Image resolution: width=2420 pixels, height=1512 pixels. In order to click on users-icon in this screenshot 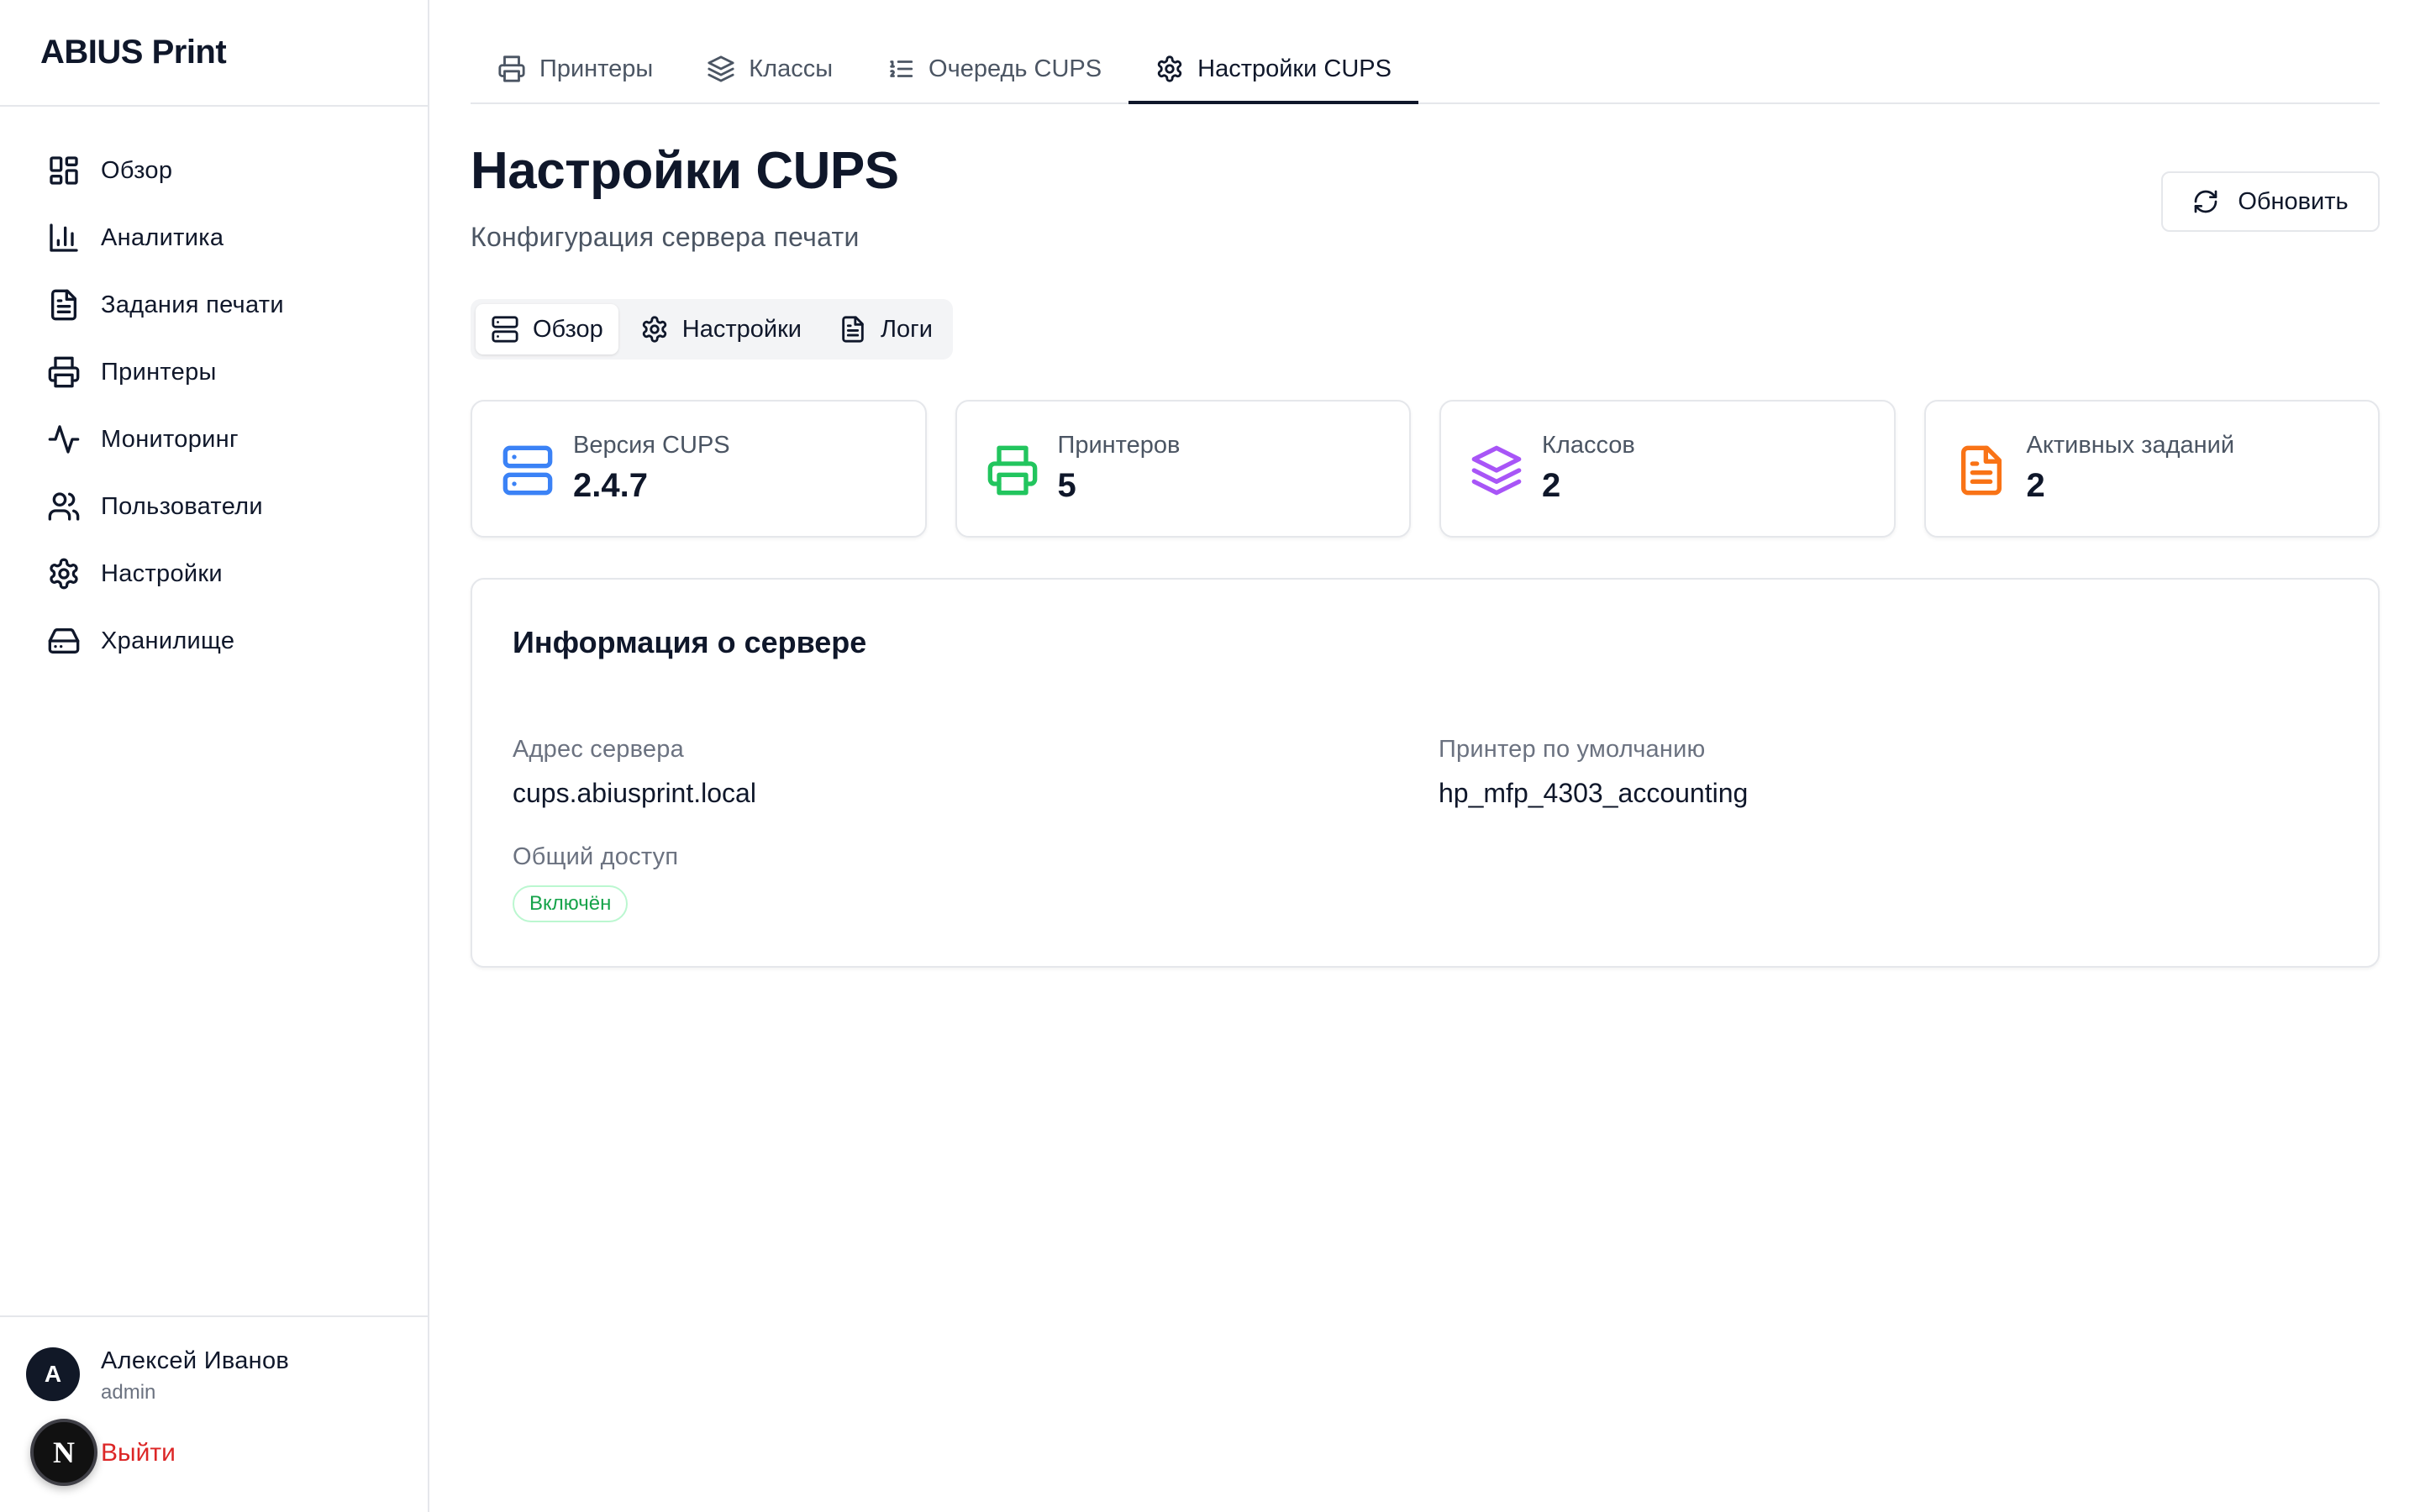, I will do `click(64, 506)`.